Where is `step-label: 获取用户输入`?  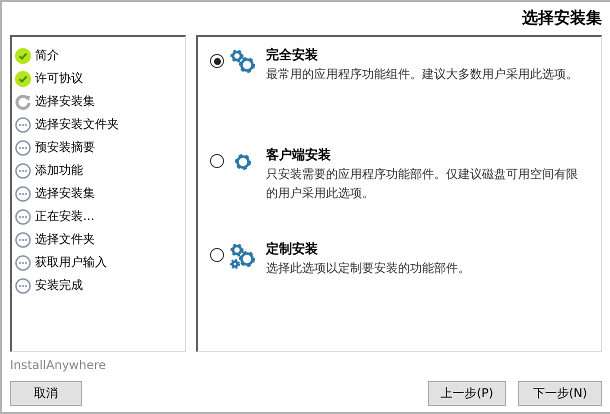
step-label: 获取用户输入 is located at coordinates (71, 262).